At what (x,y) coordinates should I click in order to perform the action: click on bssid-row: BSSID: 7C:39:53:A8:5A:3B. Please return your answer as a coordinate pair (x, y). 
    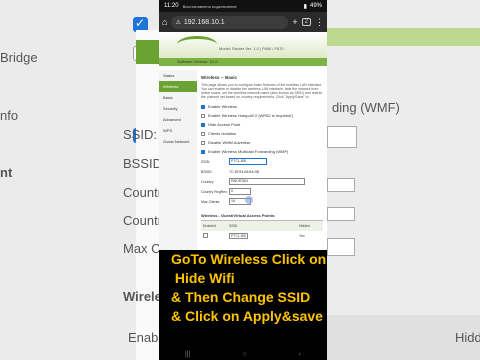
    Looking at the image, I should click on (263, 171).